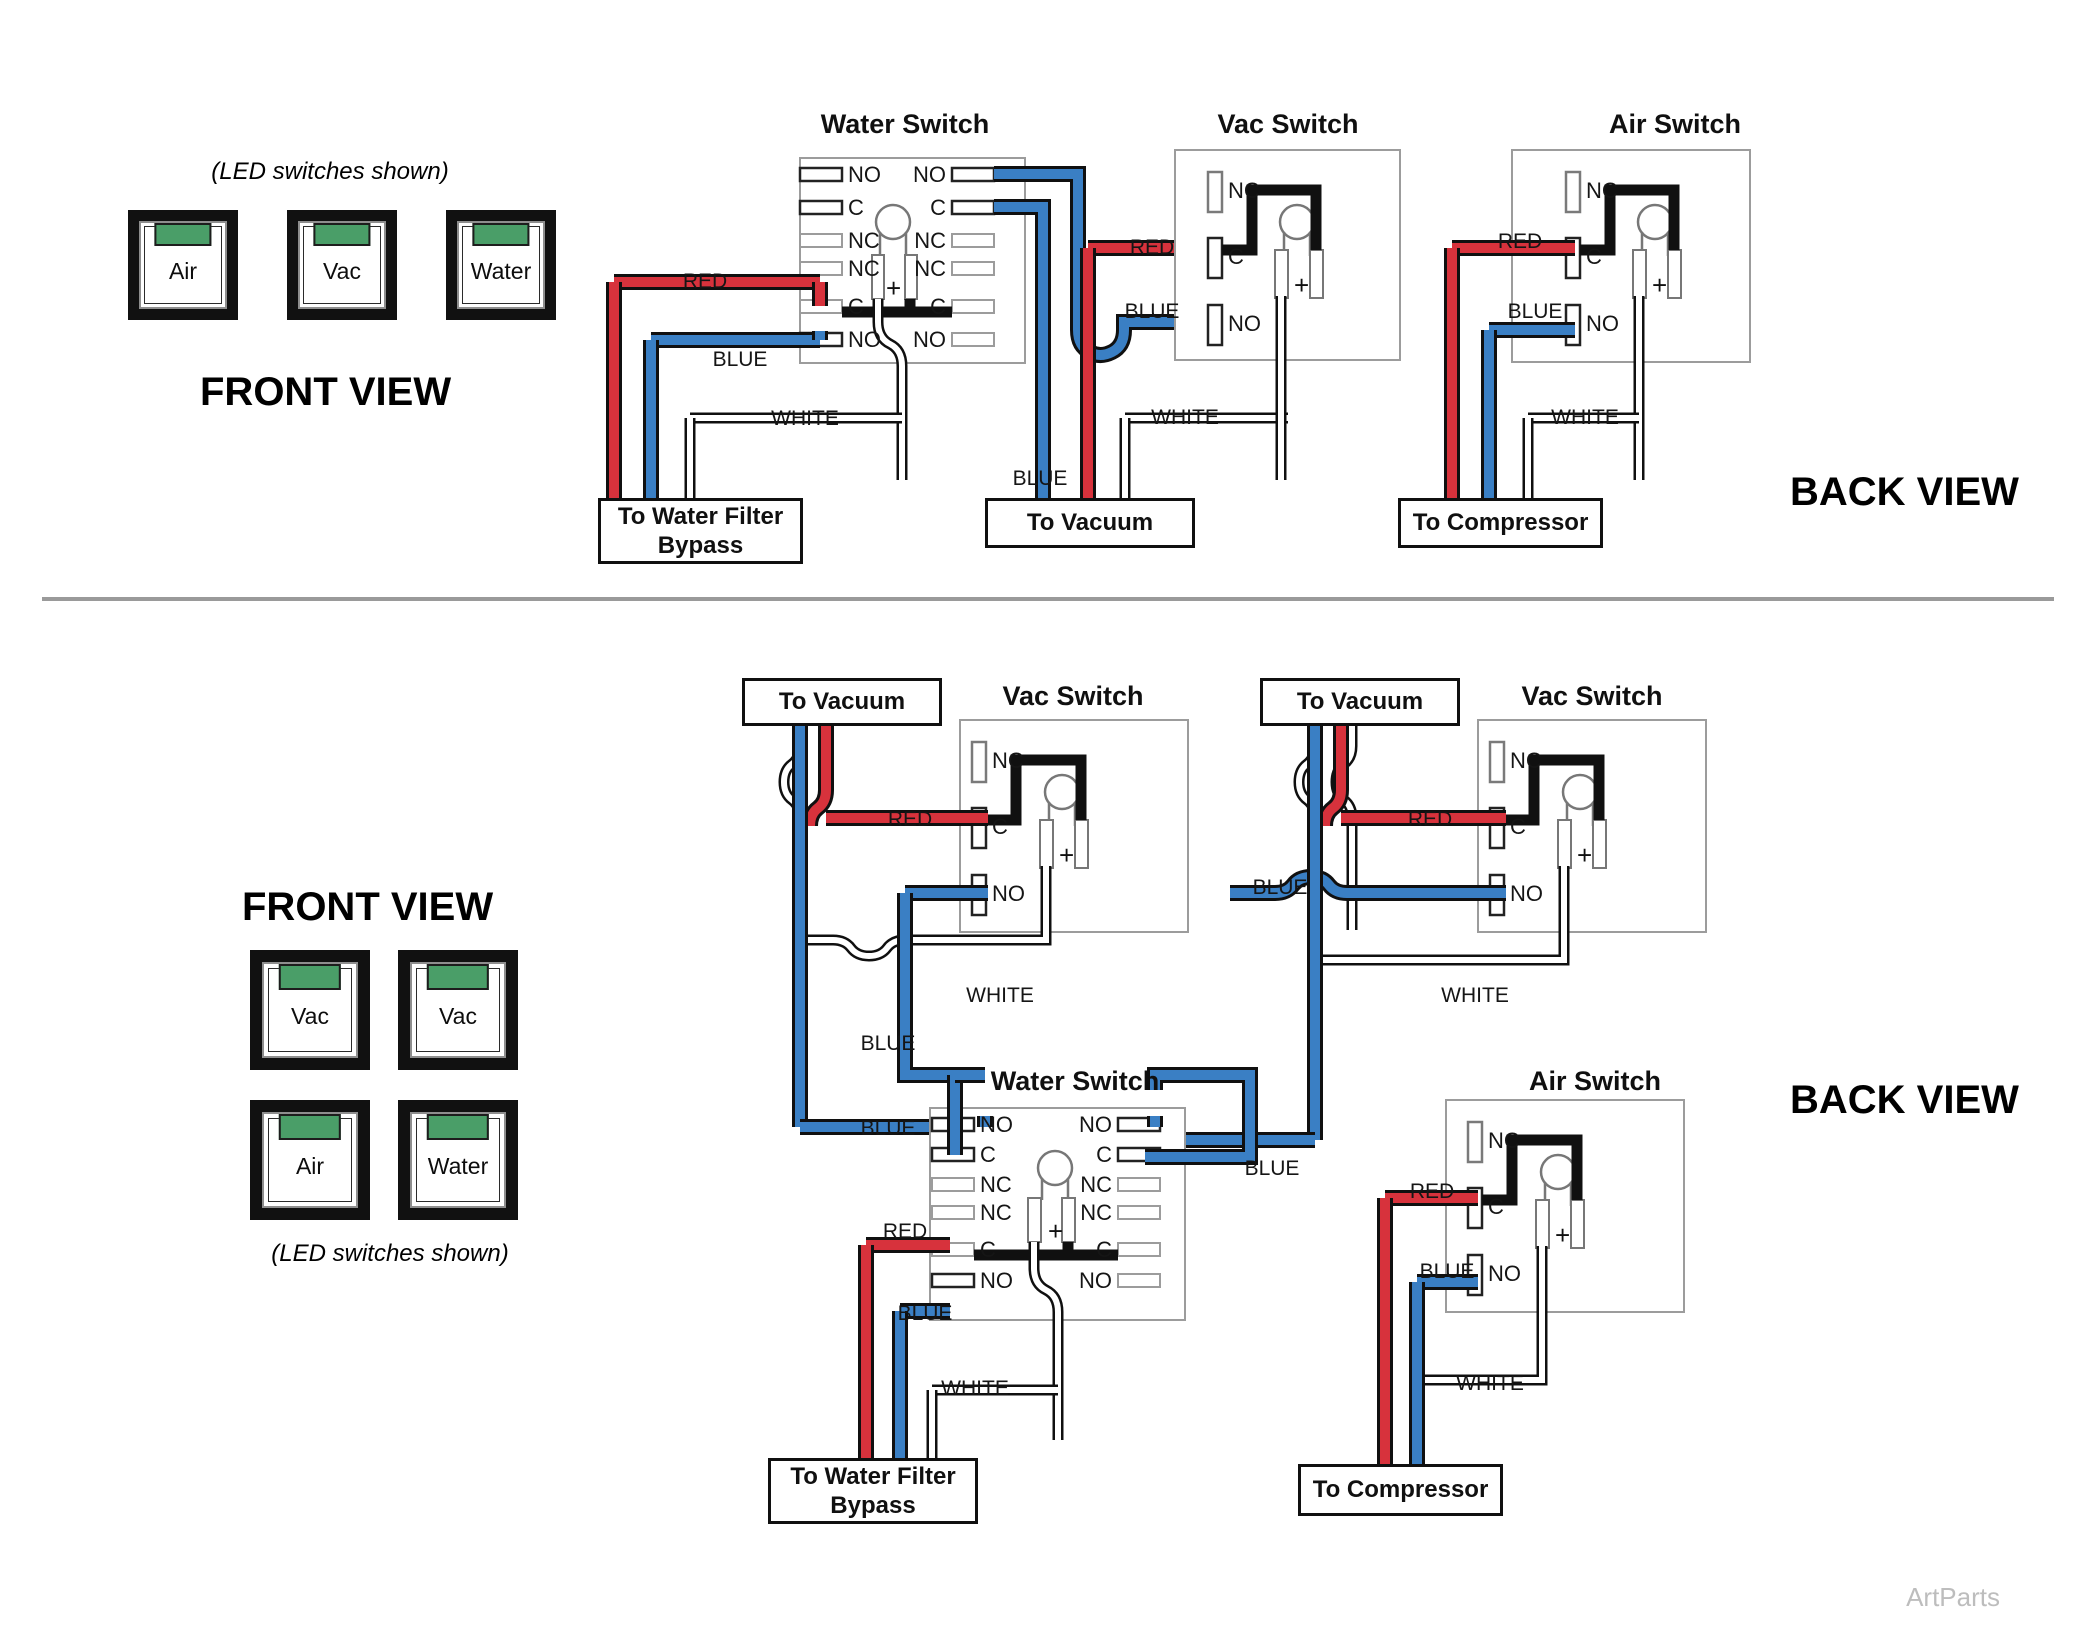 The height and width of the screenshot is (1629, 2100). I want to click on front-switch-vac: Vac, so click(342, 265).